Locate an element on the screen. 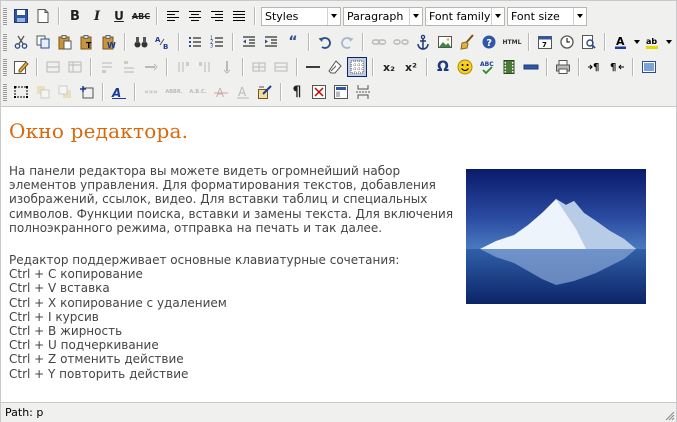 This screenshot has height=422, width=677. save-button is located at coordinates (21, 16).